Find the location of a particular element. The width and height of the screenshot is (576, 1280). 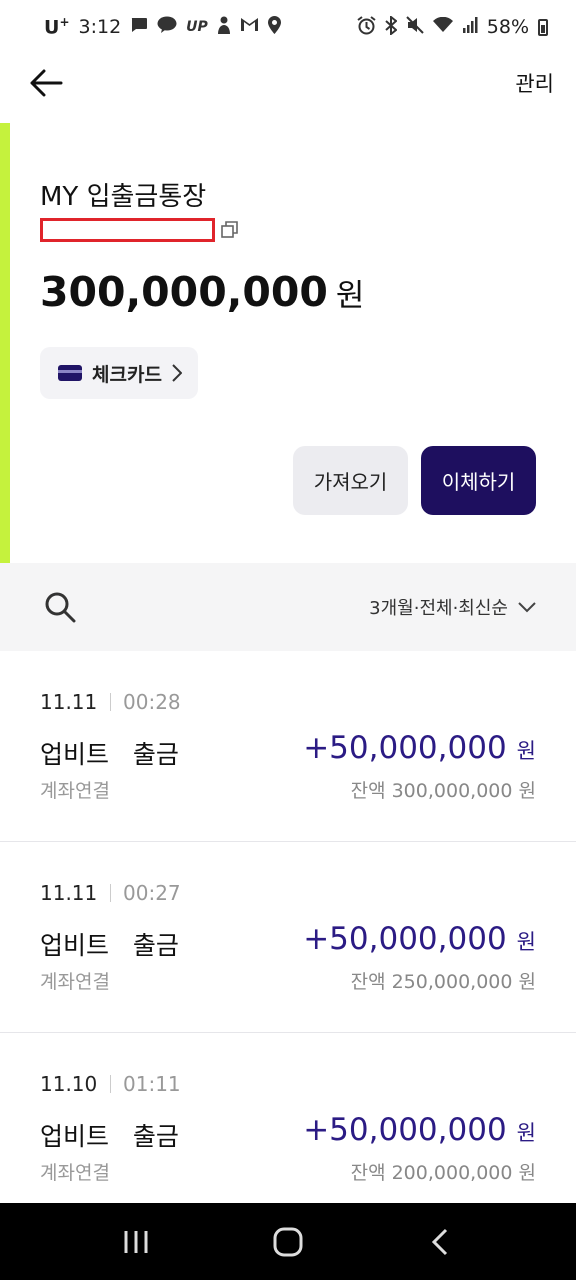

chevron-right-icon is located at coordinates (177, 373).